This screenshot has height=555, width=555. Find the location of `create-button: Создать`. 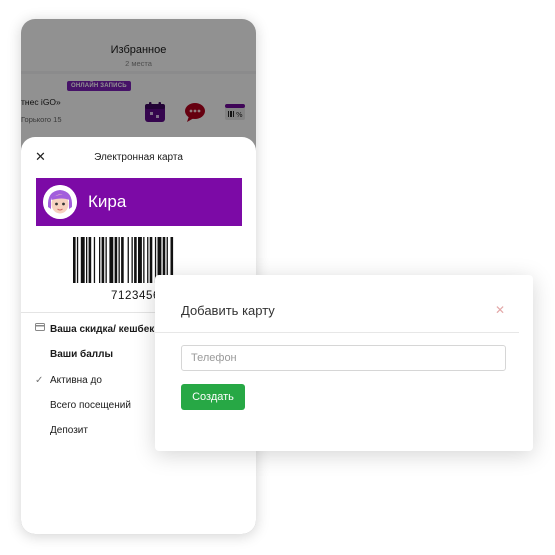

create-button: Создать is located at coordinates (213, 397).